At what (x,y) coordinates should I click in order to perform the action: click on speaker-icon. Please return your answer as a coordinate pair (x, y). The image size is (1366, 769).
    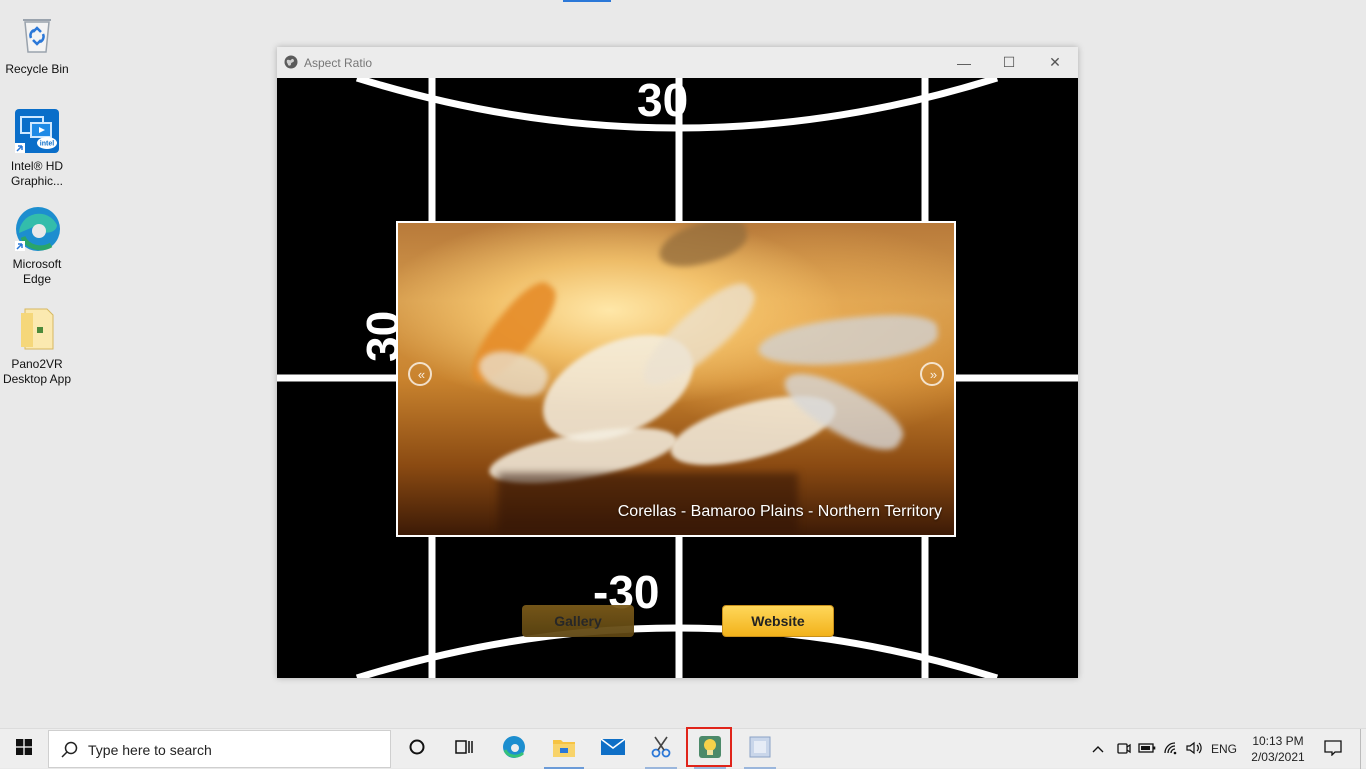
    Looking at the image, I should click on (1195, 749).